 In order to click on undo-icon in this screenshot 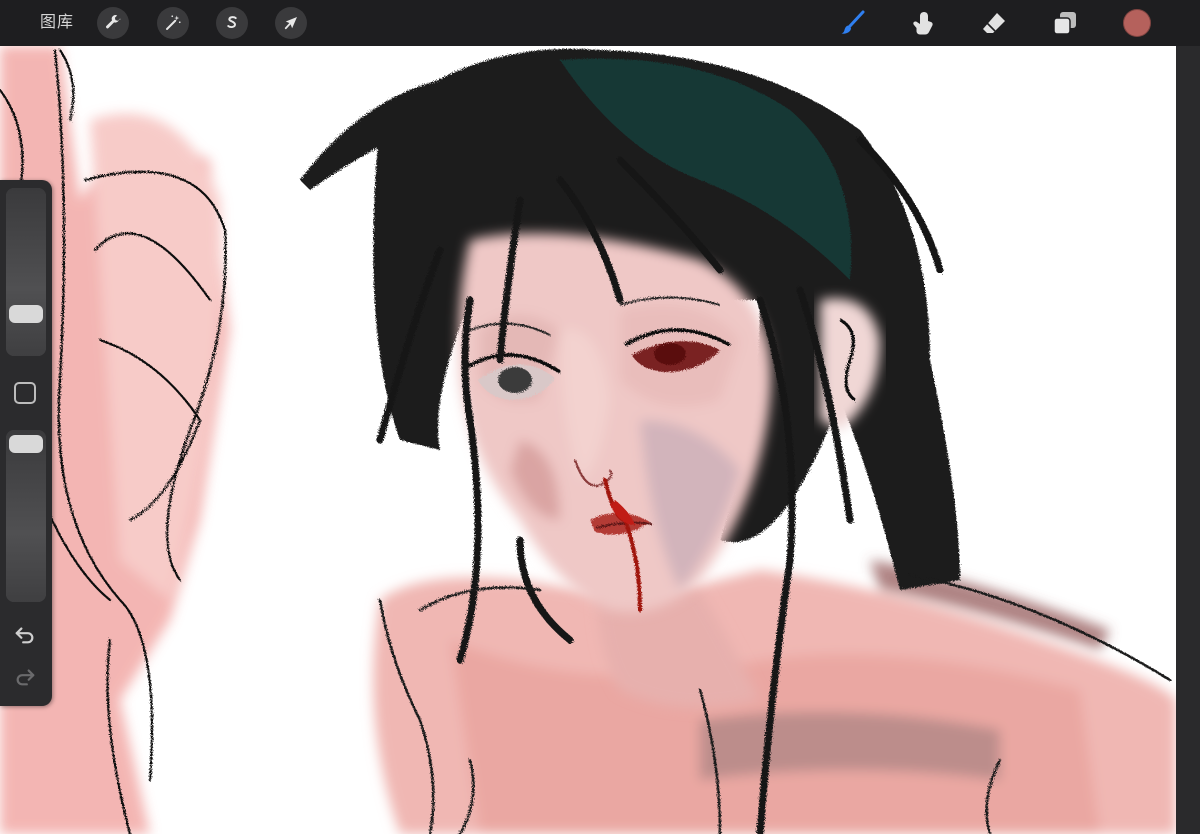, I will do `click(24, 635)`.